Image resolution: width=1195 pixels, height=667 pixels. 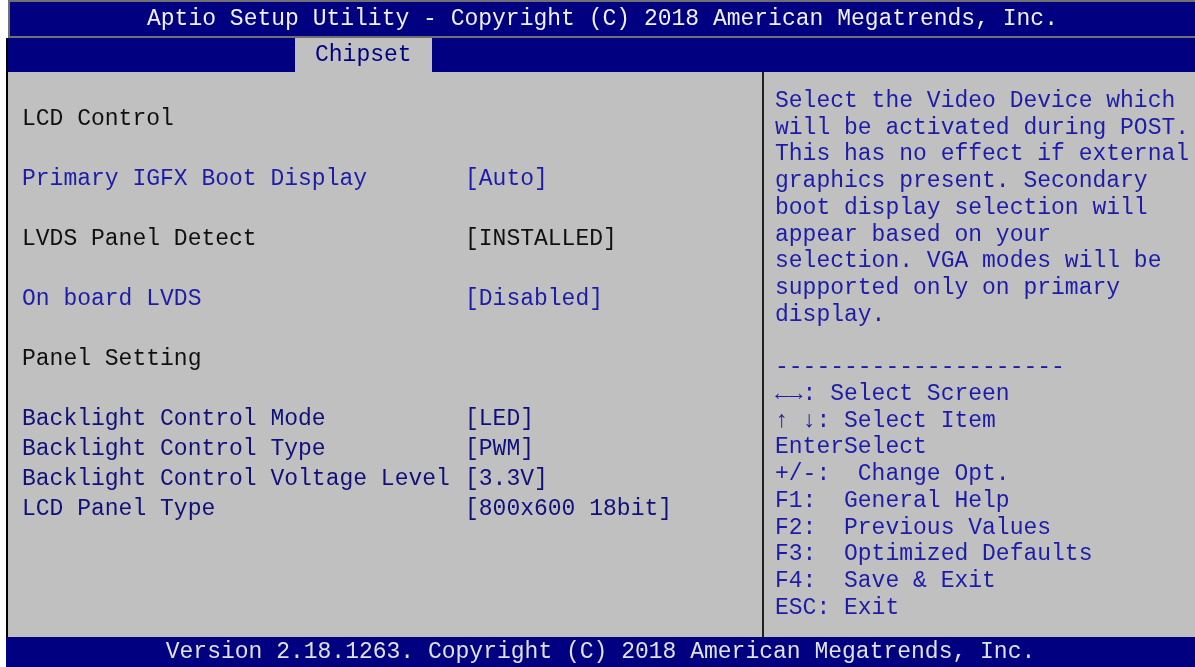 What do you see at coordinates (600, 652) in the screenshot?
I see `status-bar: Version 2.18.1263. Copyright (C) 2018 American Megatrends, Inc.` at bounding box center [600, 652].